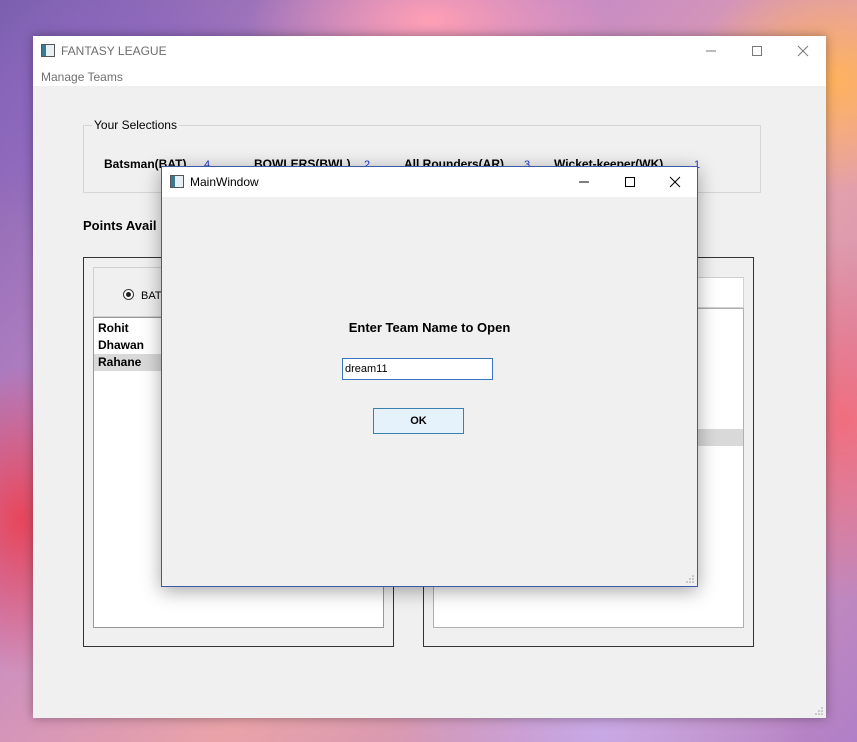 This screenshot has width=857, height=742. Describe the element at coordinates (429, 327) in the screenshot. I see `team-name-prompt: Enter Team Name to Open` at that location.